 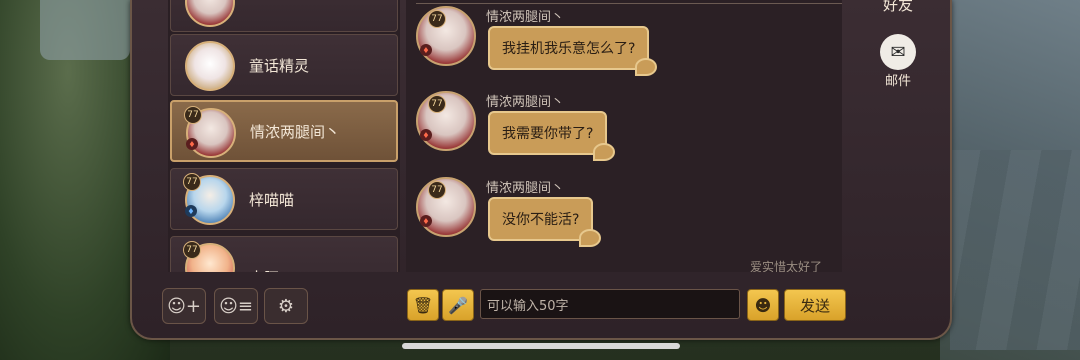 I want to click on gear-icon: ⚙, so click(x=286, y=306).